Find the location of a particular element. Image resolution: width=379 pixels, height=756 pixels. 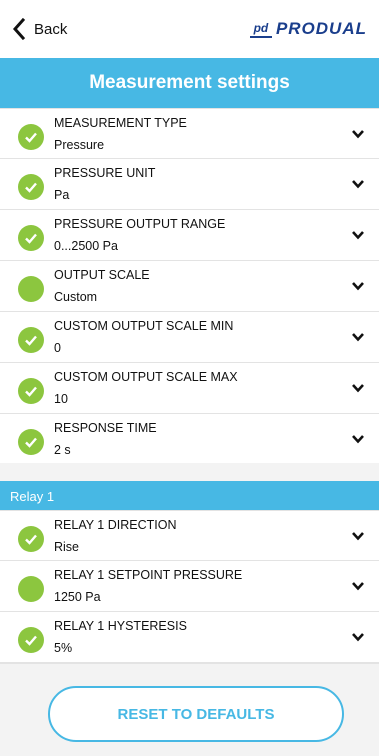

setting-value: Pa is located at coordinates (62, 195).